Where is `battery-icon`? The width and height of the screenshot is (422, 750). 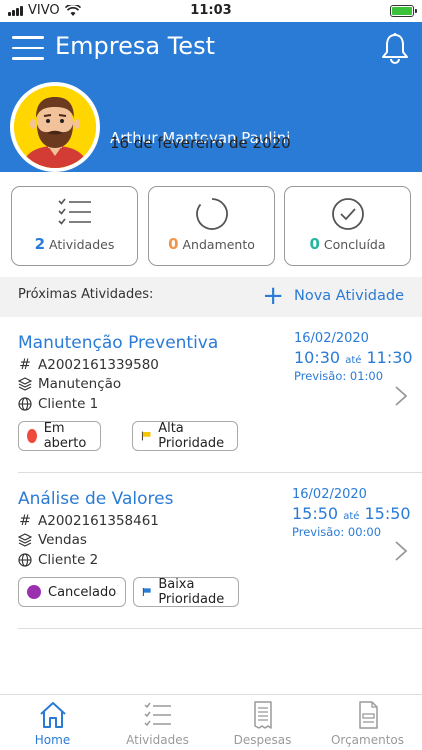
battery-icon is located at coordinates (403, 11).